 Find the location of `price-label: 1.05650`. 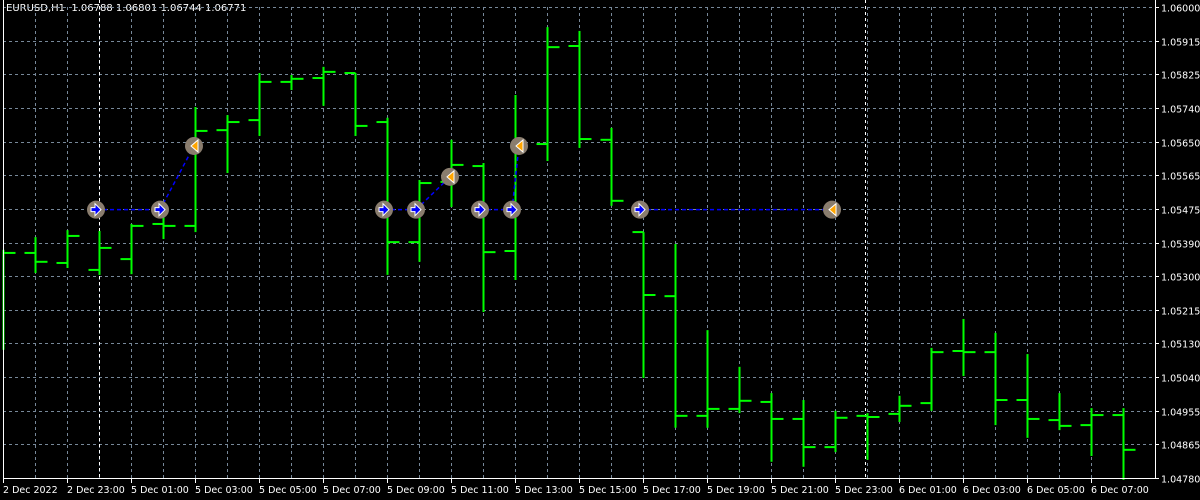

price-label: 1.05650 is located at coordinates (1180, 144).